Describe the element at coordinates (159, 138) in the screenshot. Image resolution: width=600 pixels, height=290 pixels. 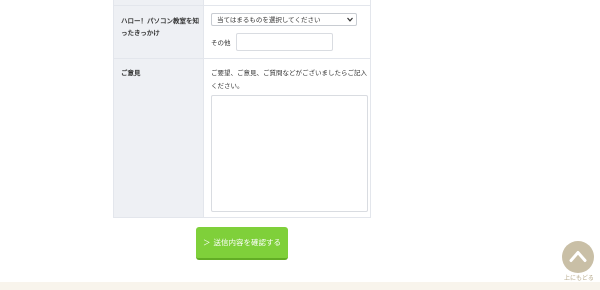
I see `form-row-opinion-header: ご意見` at that location.